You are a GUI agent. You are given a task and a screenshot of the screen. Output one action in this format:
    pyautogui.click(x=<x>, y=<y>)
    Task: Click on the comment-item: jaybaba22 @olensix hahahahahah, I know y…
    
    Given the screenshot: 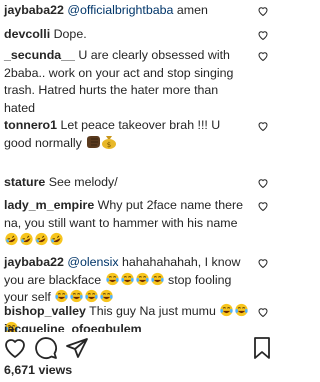 What is the action you would take?
    pyautogui.click(x=127, y=280)
    